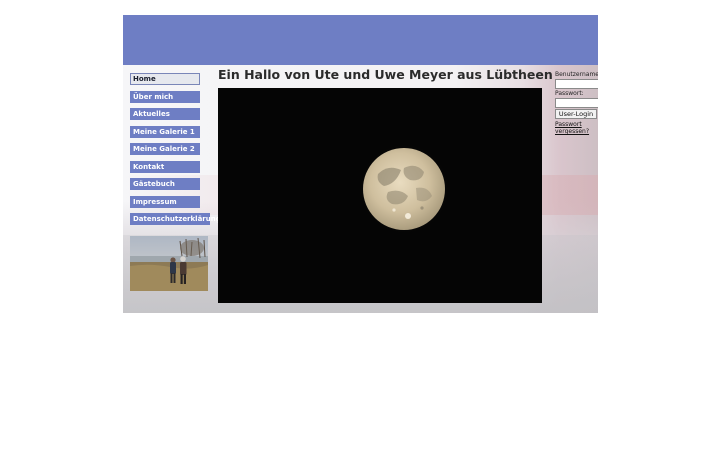 Image resolution: width=720 pixels, height=450 pixels. I want to click on nav-item-datenschutz: Datenschutzerklärung, so click(175, 219).